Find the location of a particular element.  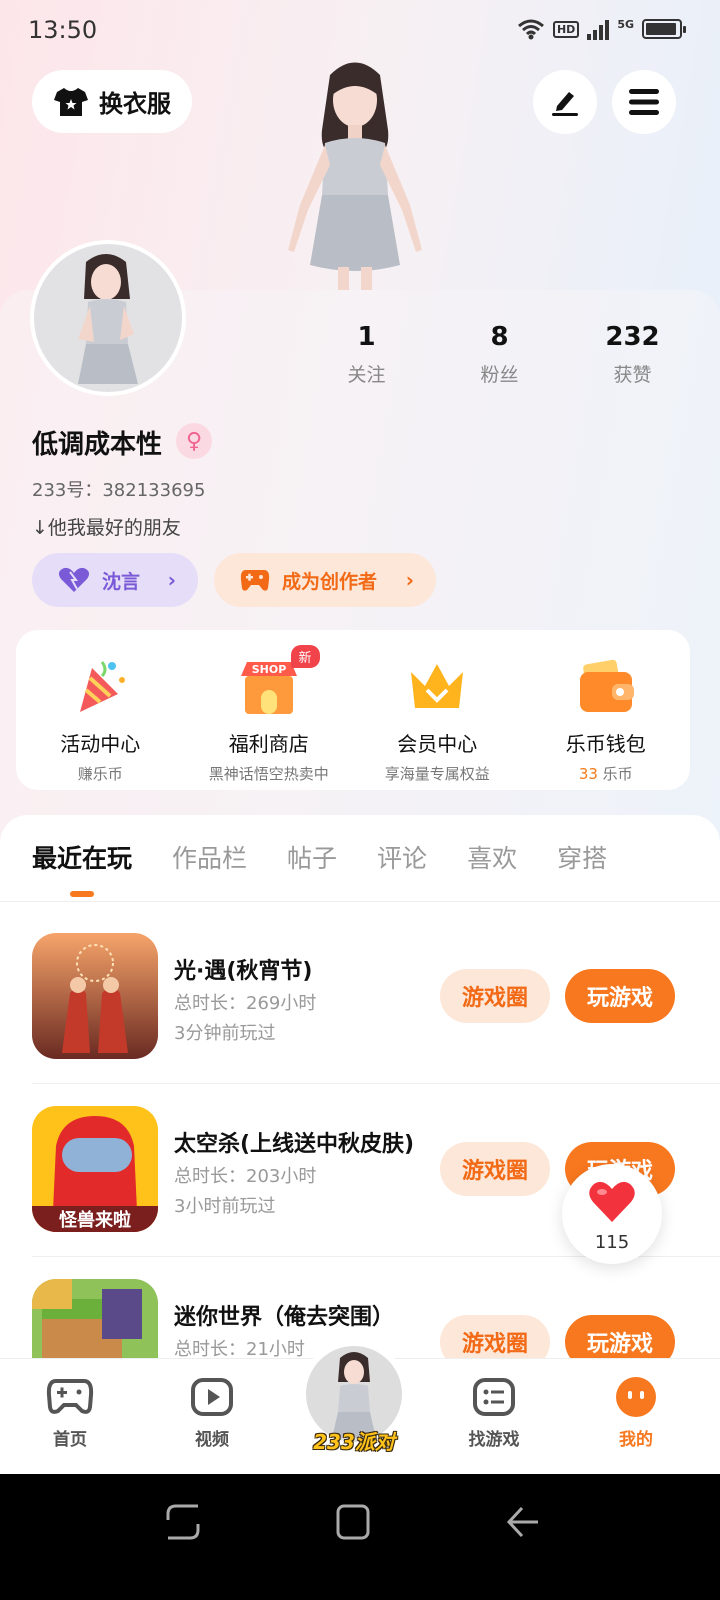

tab-recent-played: 最近在玩 is located at coordinates (82, 868).